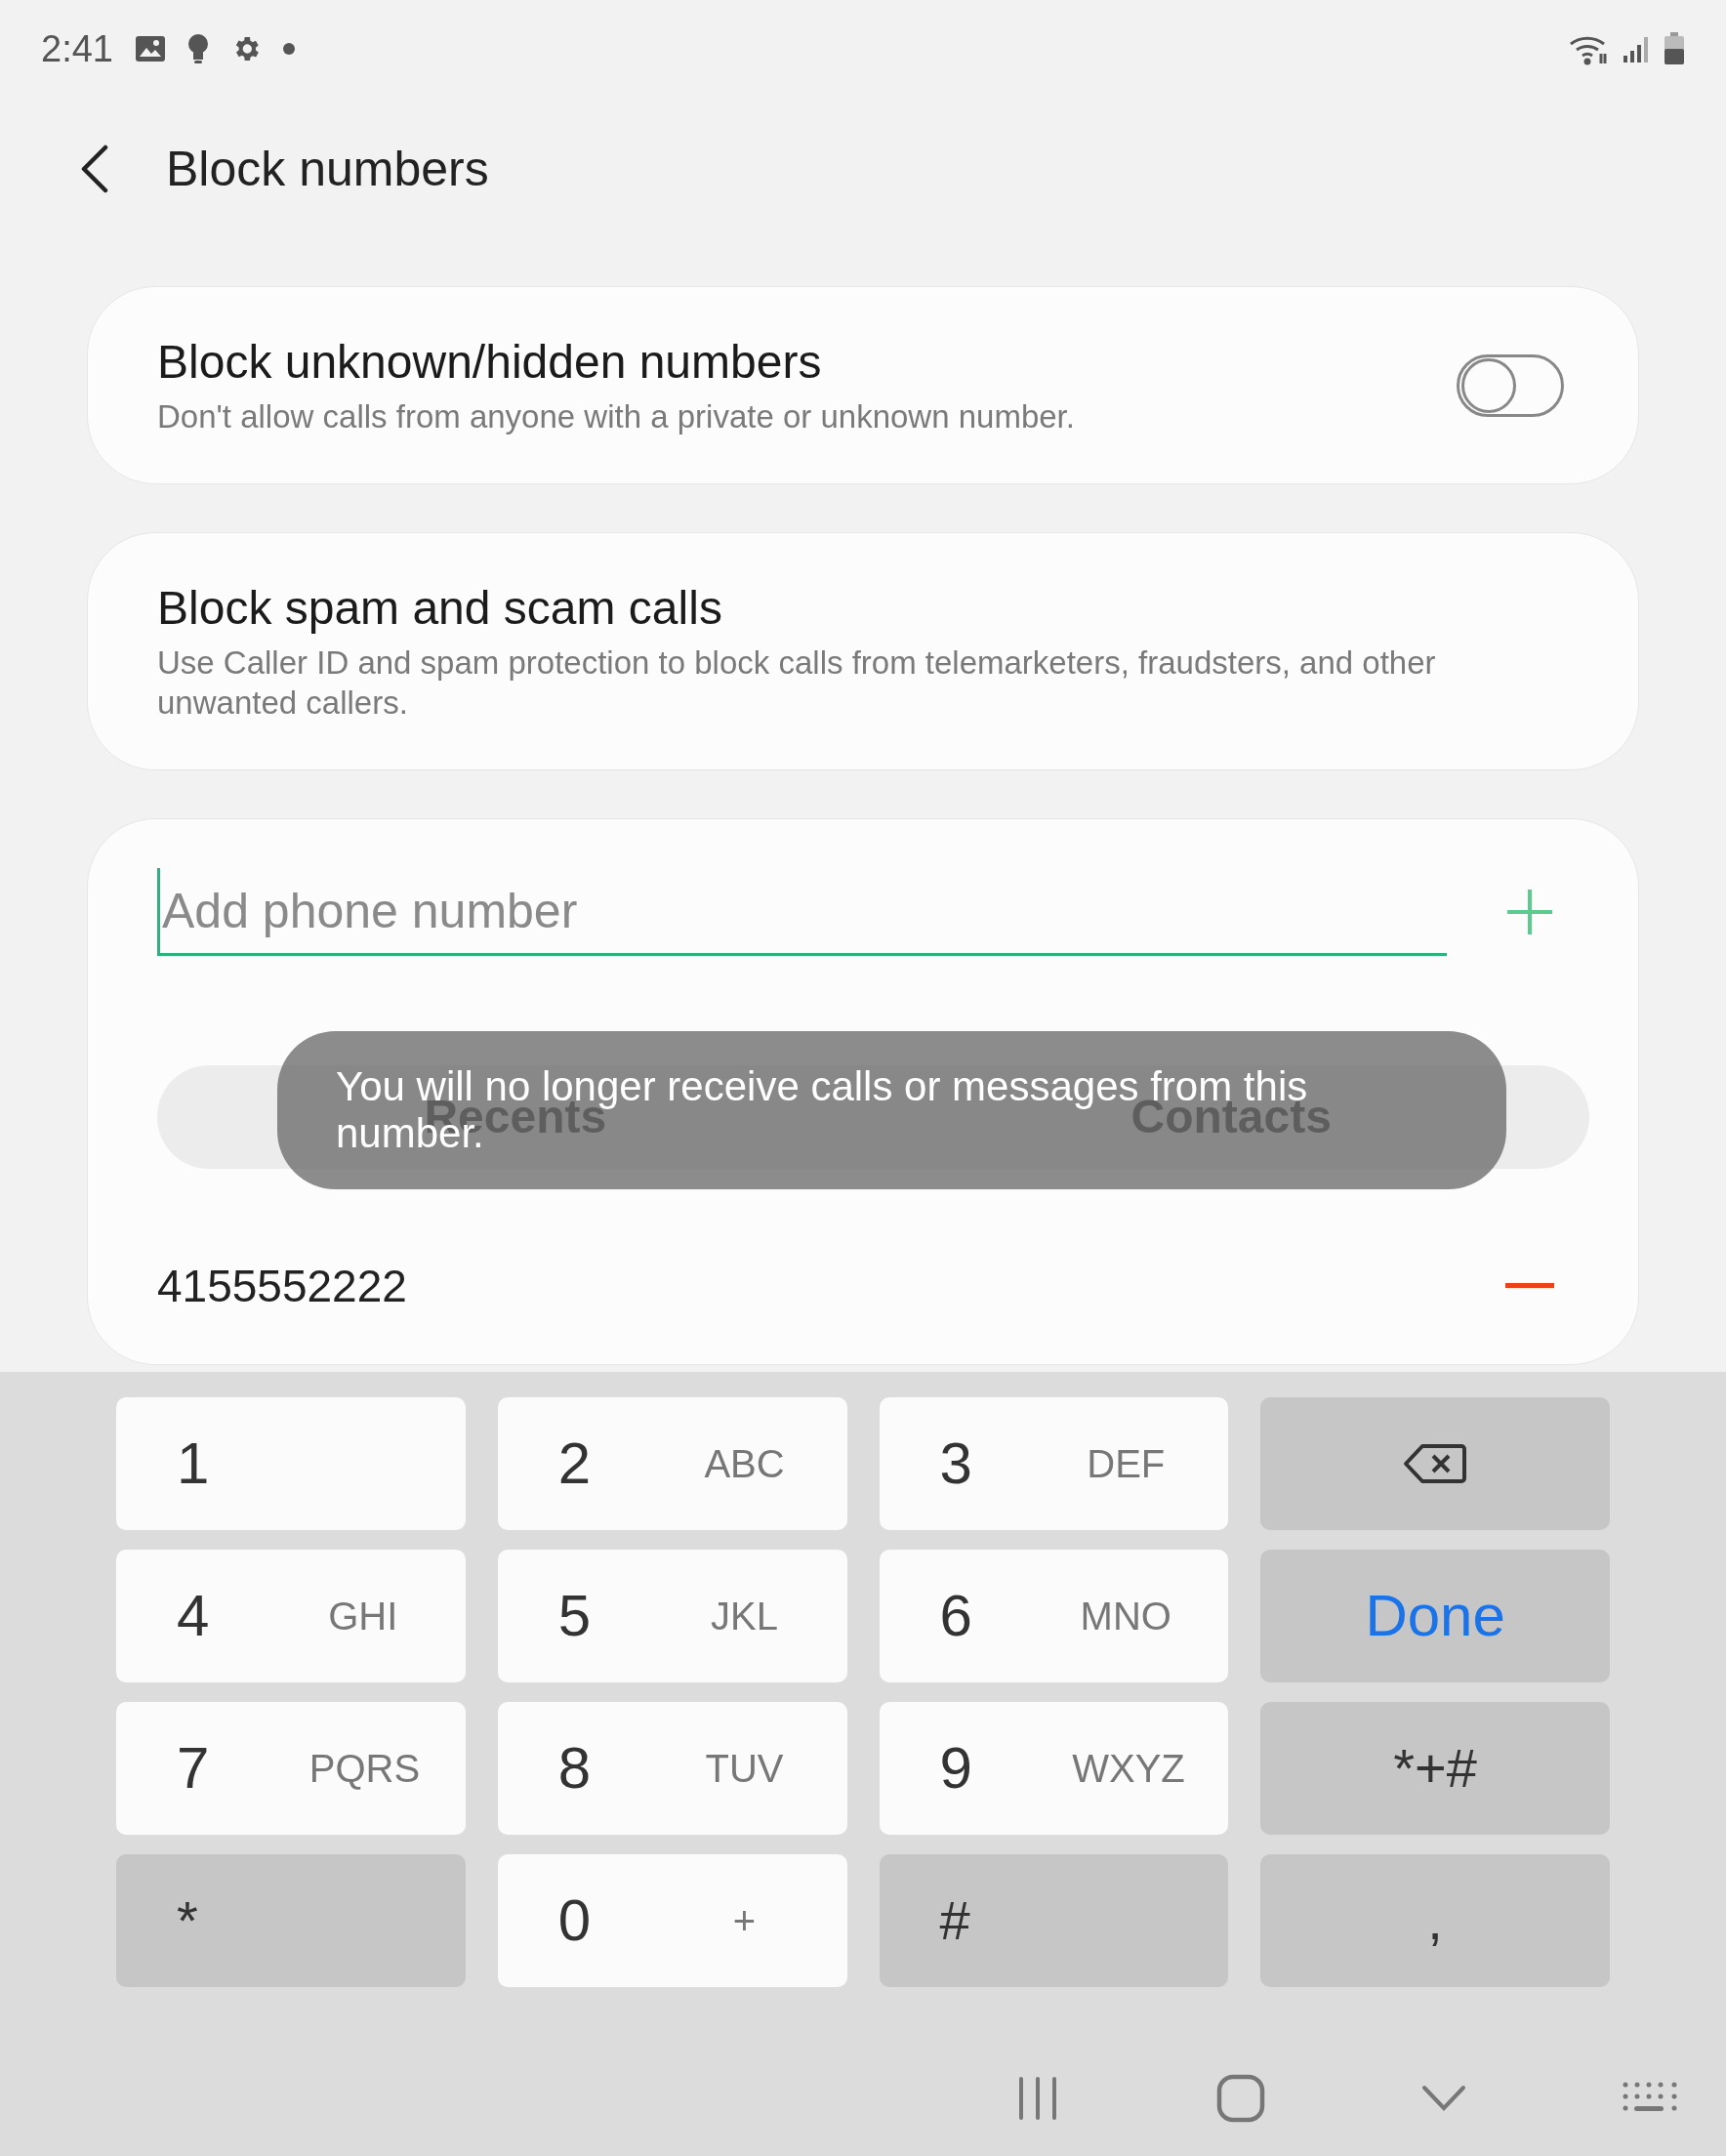  Describe the element at coordinates (616, 416) in the screenshot. I see `setting-description: Don't allow calls from anyone with a private or unknown number.` at that location.